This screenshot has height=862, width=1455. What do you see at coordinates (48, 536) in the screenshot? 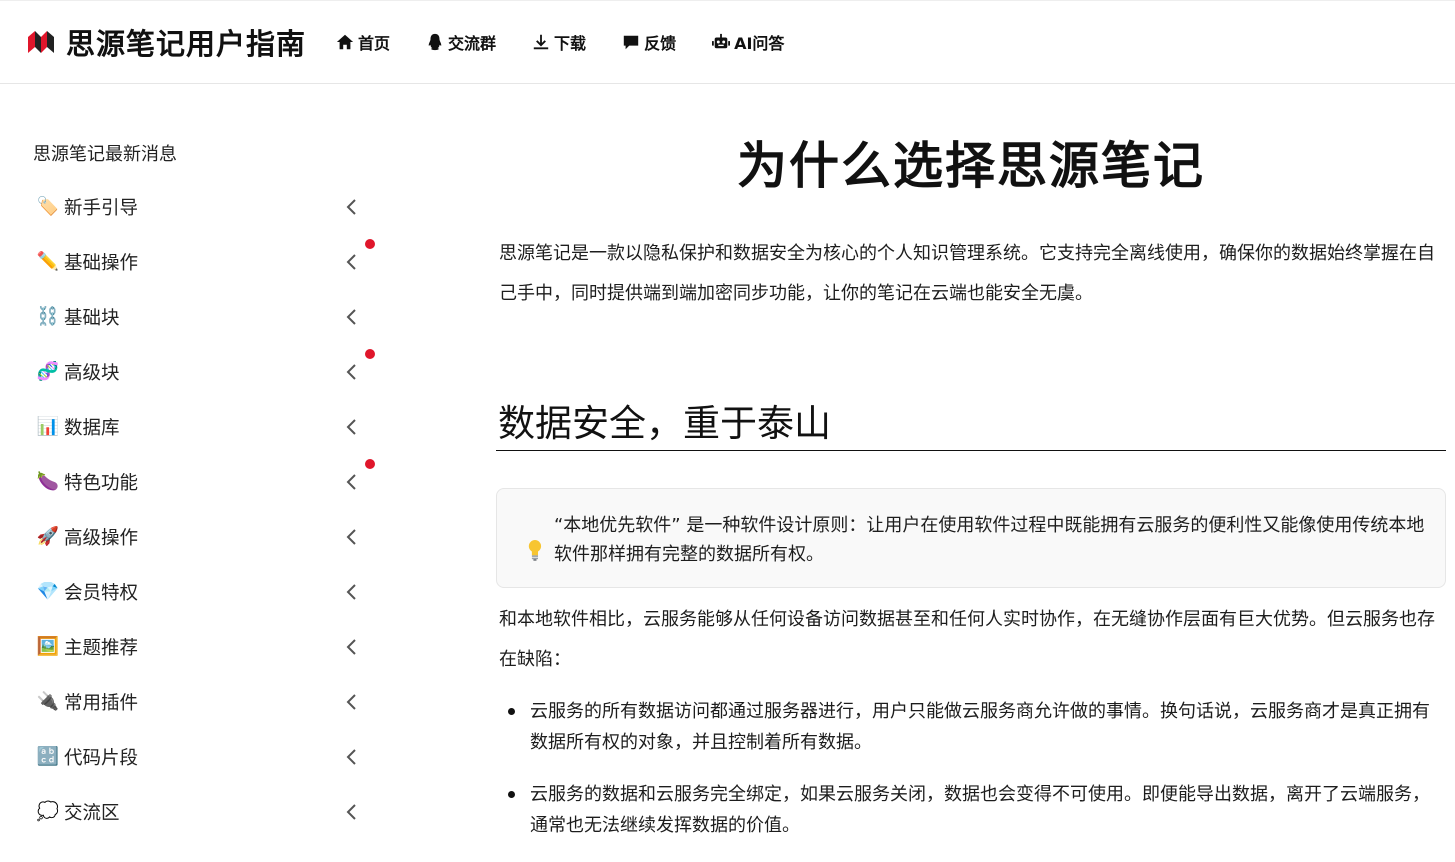
I see `rocket-icon: 🚀` at bounding box center [48, 536].